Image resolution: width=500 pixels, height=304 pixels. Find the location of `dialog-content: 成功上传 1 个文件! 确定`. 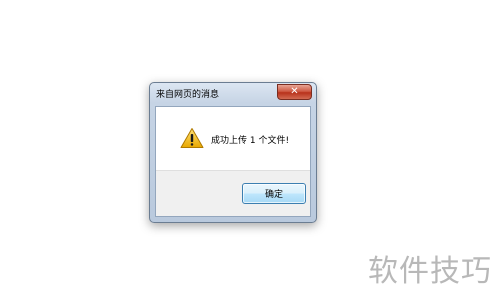

dialog-content: 成功上传 1 个文件! 确定 is located at coordinates (233, 161).